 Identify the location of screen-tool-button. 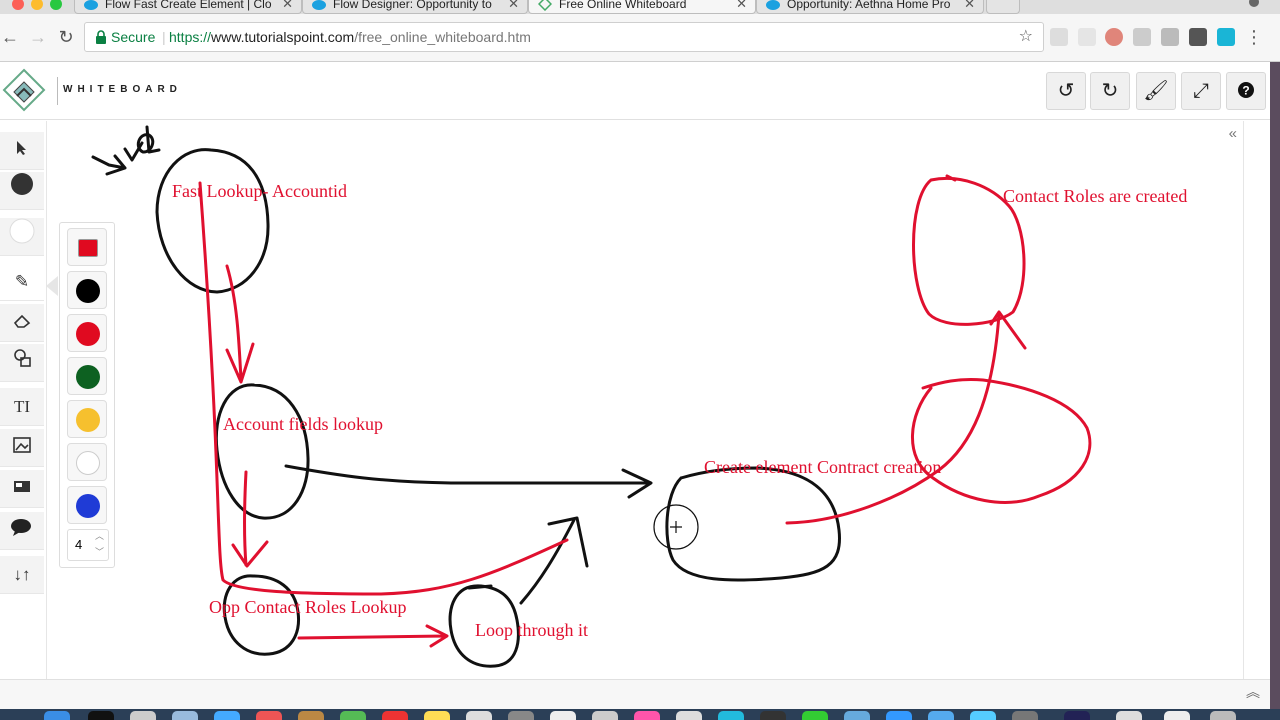
(22, 489).